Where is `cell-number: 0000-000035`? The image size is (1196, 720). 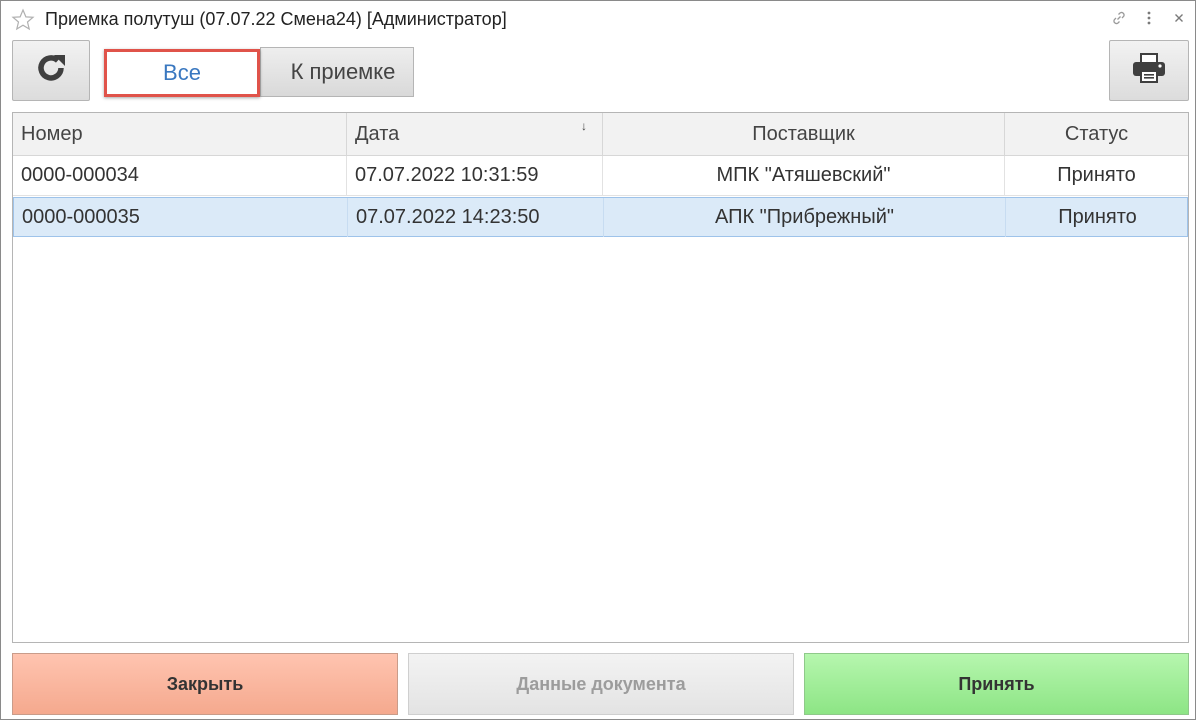
cell-number: 0000-000035 is located at coordinates (181, 217).